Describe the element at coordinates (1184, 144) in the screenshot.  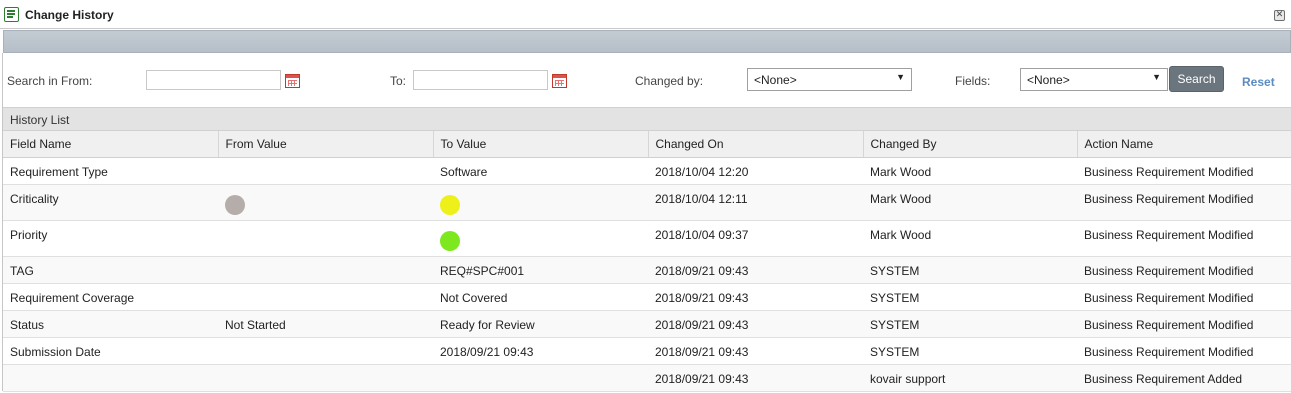
I see `column-header-action-name: Action Name` at that location.